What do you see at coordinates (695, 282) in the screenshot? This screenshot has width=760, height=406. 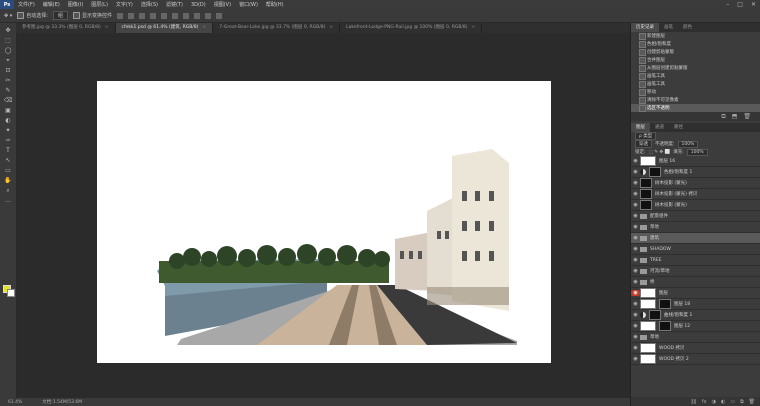 I see `layer-group-row: ◉ 桥` at bounding box center [695, 282].